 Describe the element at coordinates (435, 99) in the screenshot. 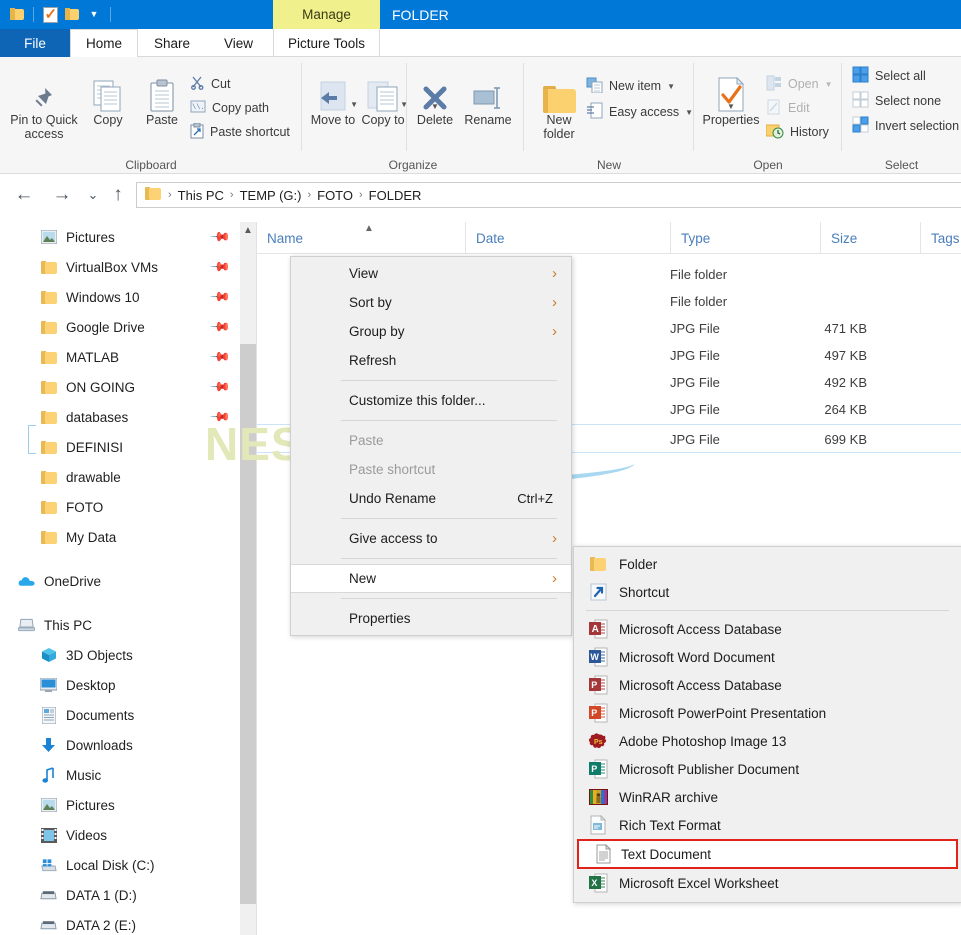

I see `delete-button: Delete ▼` at that location.